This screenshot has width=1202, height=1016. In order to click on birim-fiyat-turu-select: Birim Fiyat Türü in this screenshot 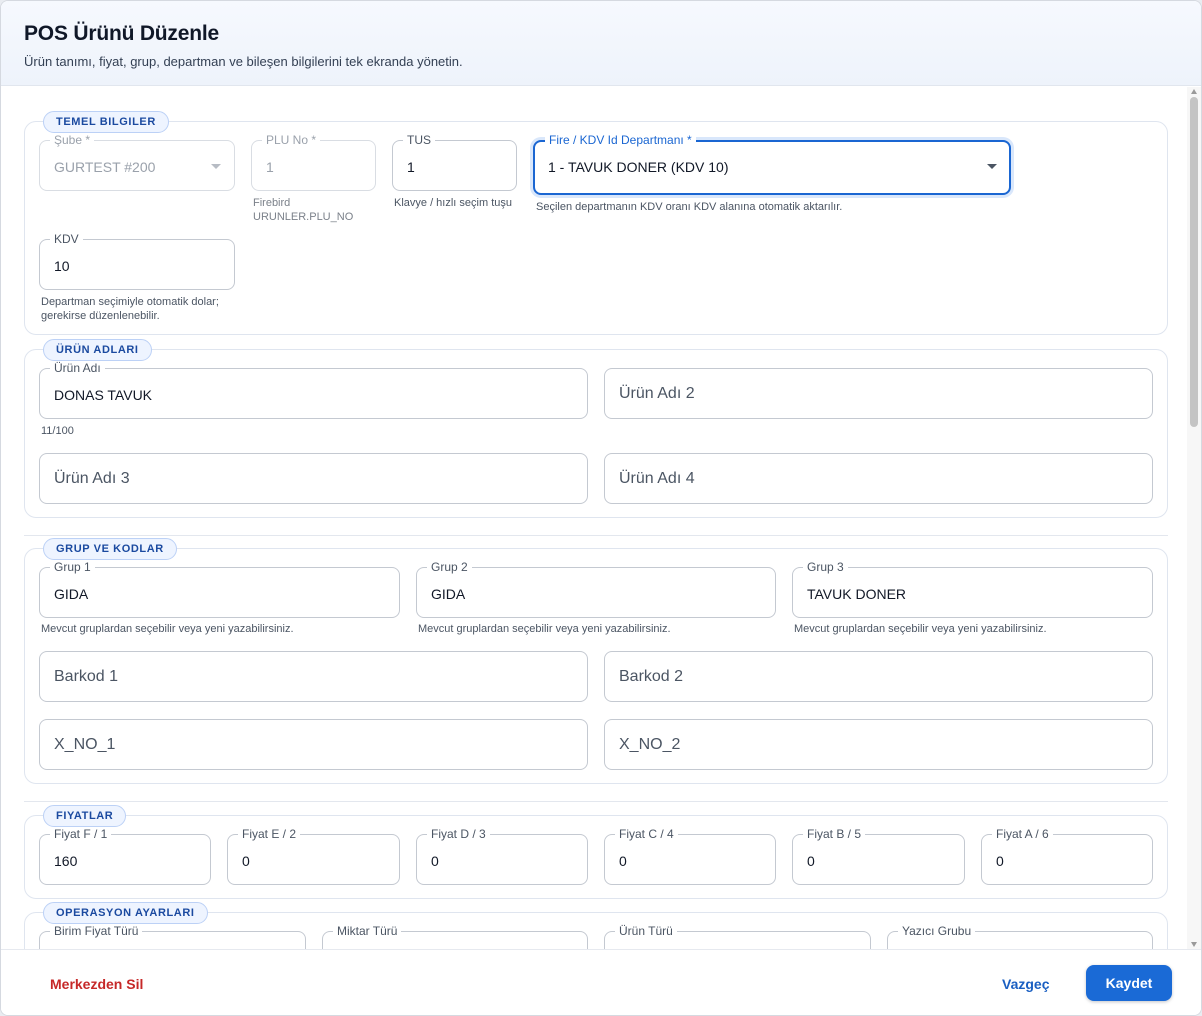, I will do `click(172, 936)`.